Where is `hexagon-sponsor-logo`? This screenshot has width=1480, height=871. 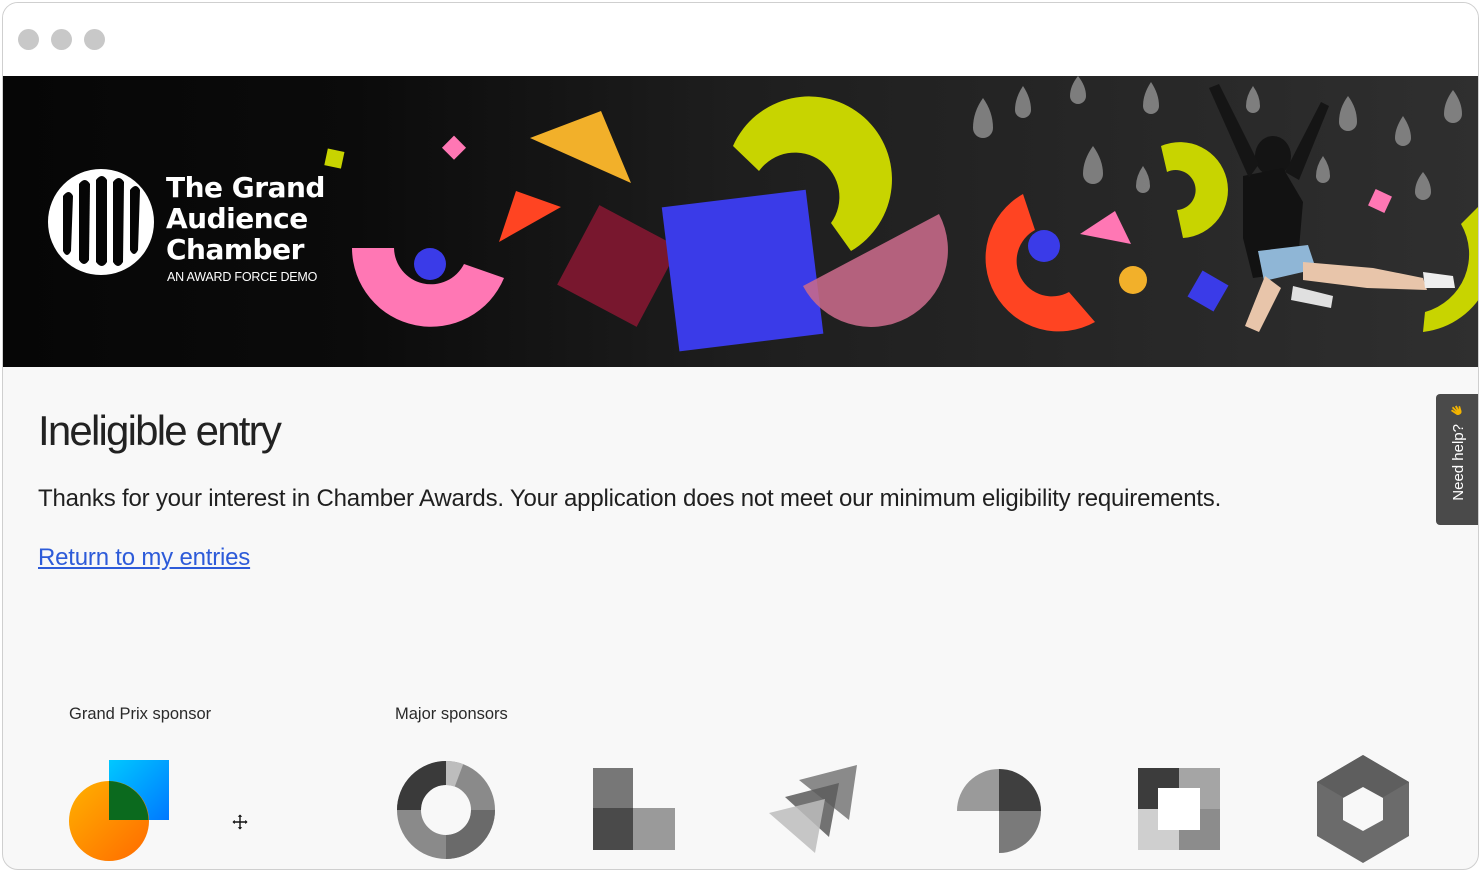
hexagon-sponsor-logo is located at coordinates (1363, 809).